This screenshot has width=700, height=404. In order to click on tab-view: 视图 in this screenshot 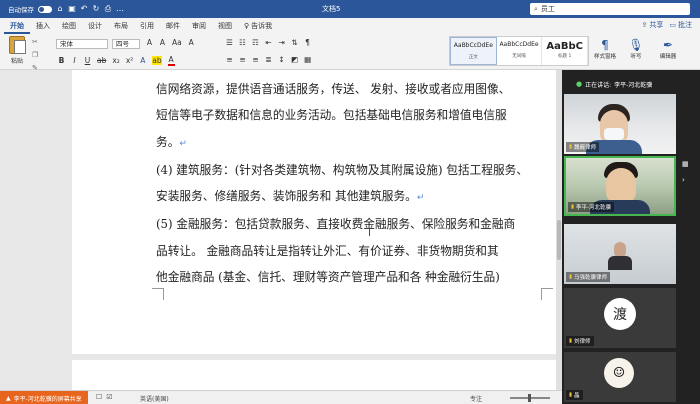, I will do `click(225, 26)`.